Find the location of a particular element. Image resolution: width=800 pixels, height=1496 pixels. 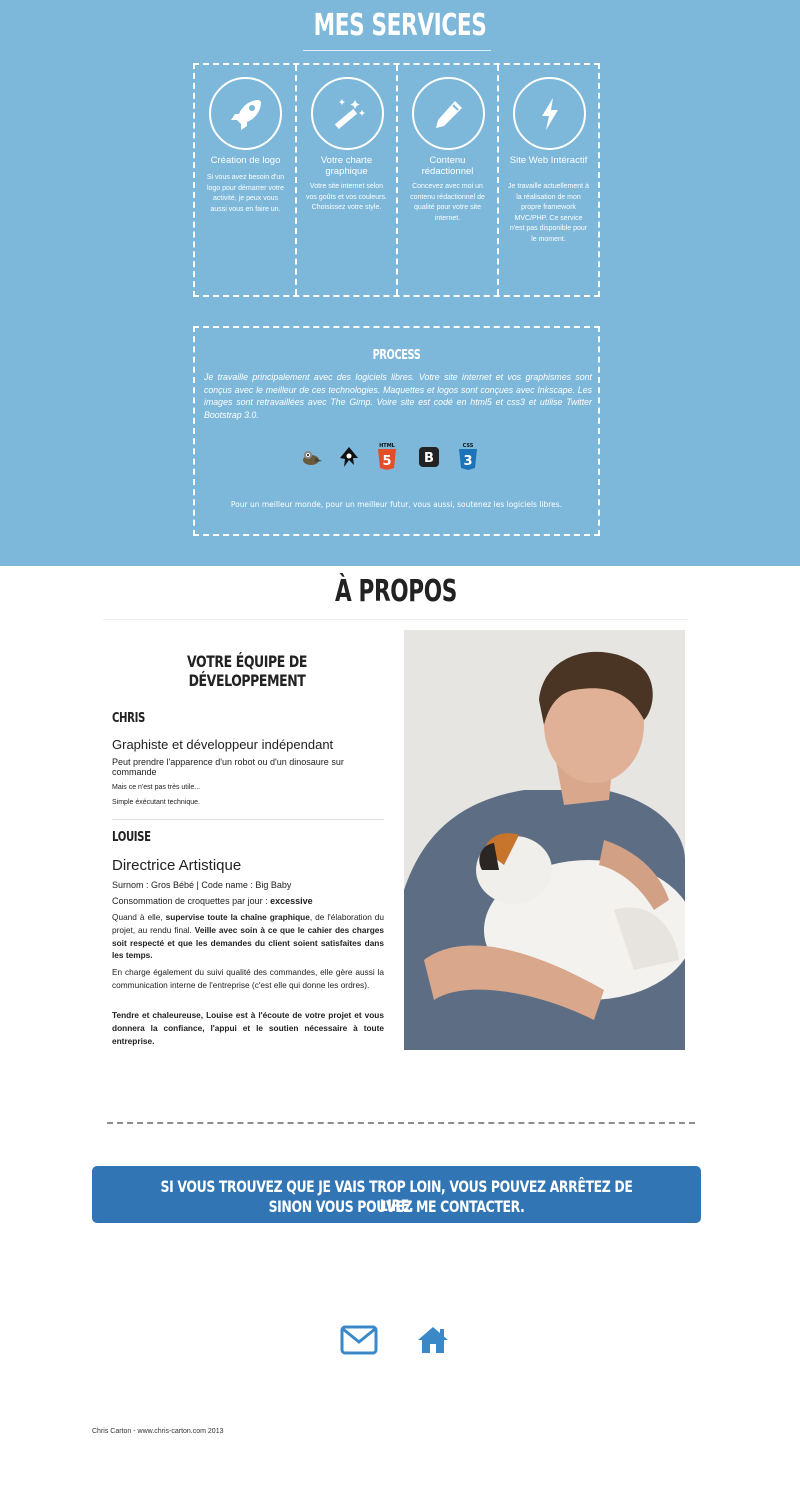

member-name-louise: LOUISE is located at coordinates (131, 837).